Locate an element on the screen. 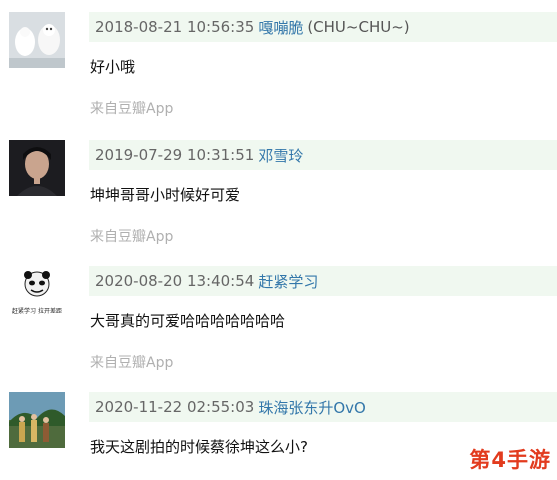  comment-text: 坤坤哥哥小时候好可爱 is located at coordinates (165, 195).